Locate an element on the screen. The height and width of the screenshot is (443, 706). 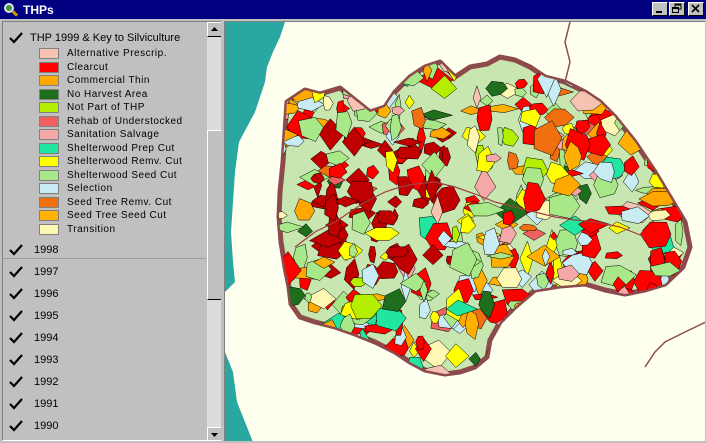
legend-item: No Harvest Area is located at coordinates (93, 94).